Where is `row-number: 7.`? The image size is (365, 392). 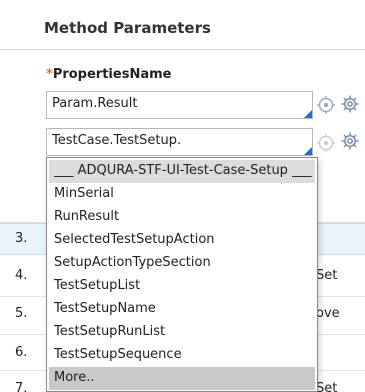
row-number: 7. is located at coordinates (21, 386).